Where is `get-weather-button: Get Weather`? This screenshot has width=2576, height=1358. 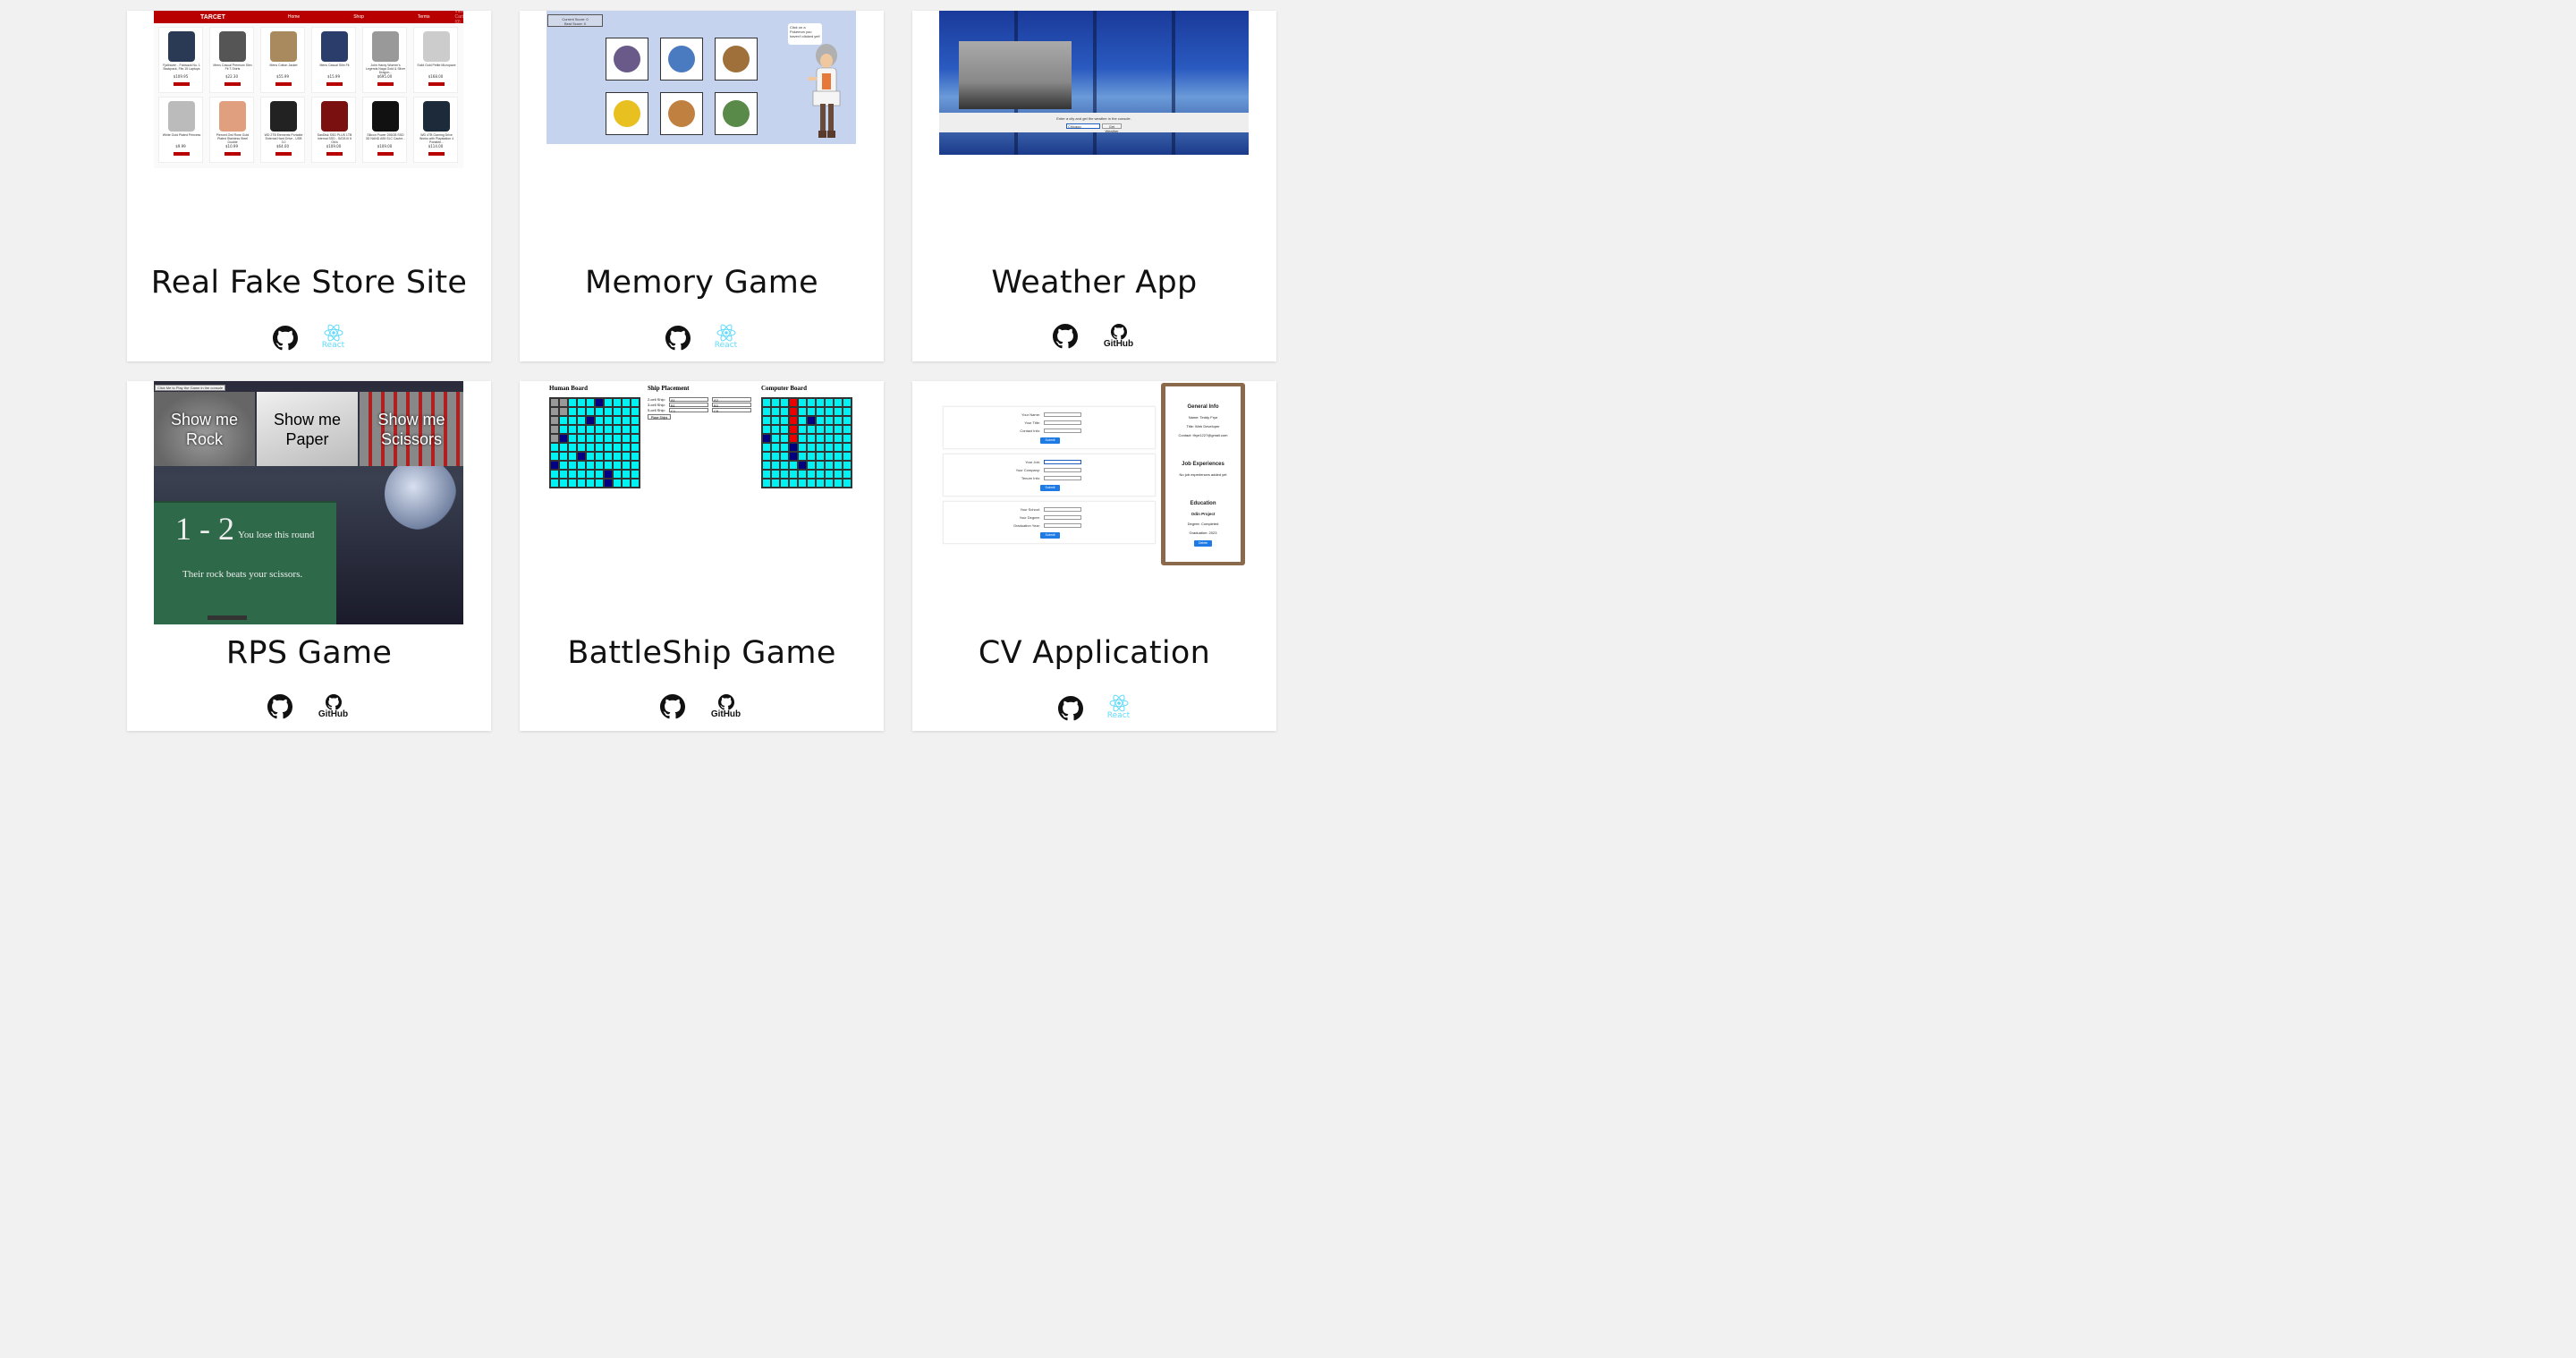
get-weather-button: Get Weather is located at coordinates (1112, 128).